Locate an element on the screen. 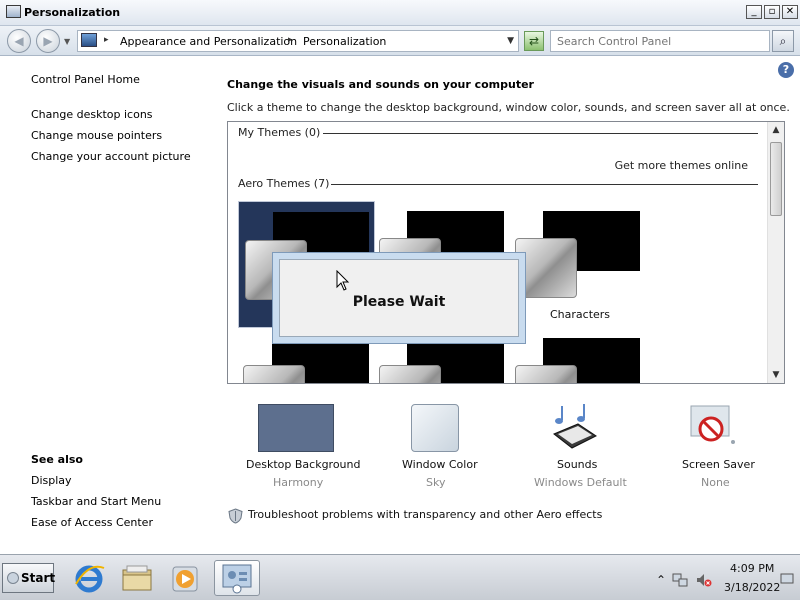  taskbar: Start ⌃ 4:09 PM 3/18/2022 is located at coordinates (400, 577).